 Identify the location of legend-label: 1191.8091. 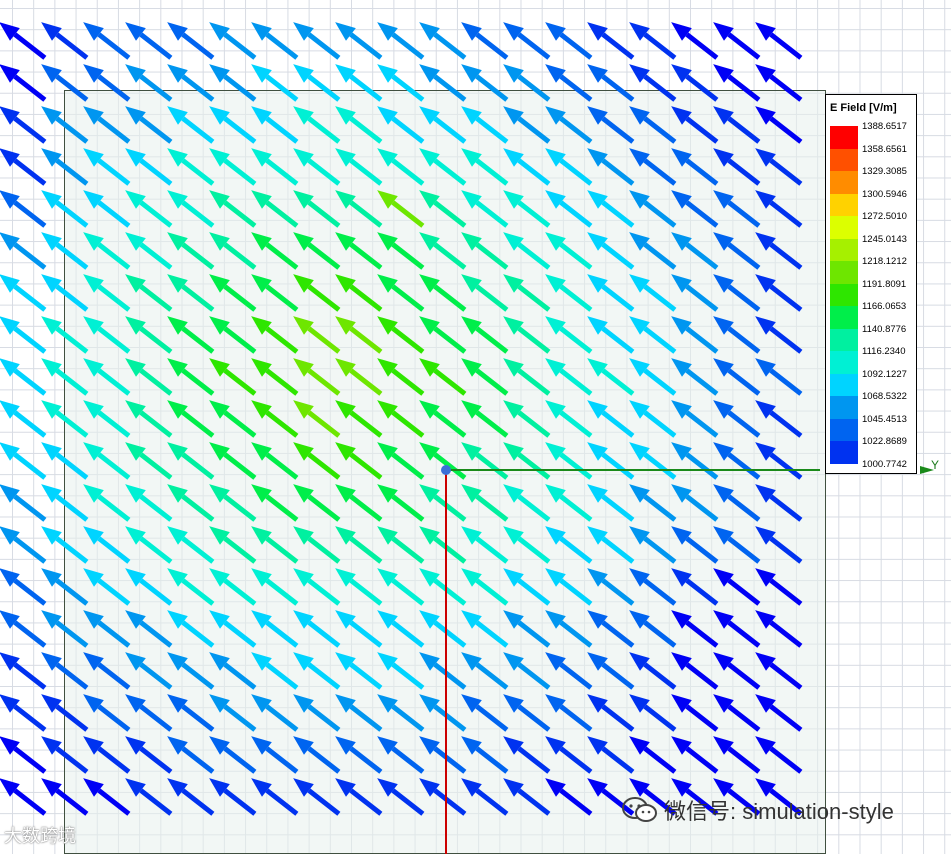
(884, 284).